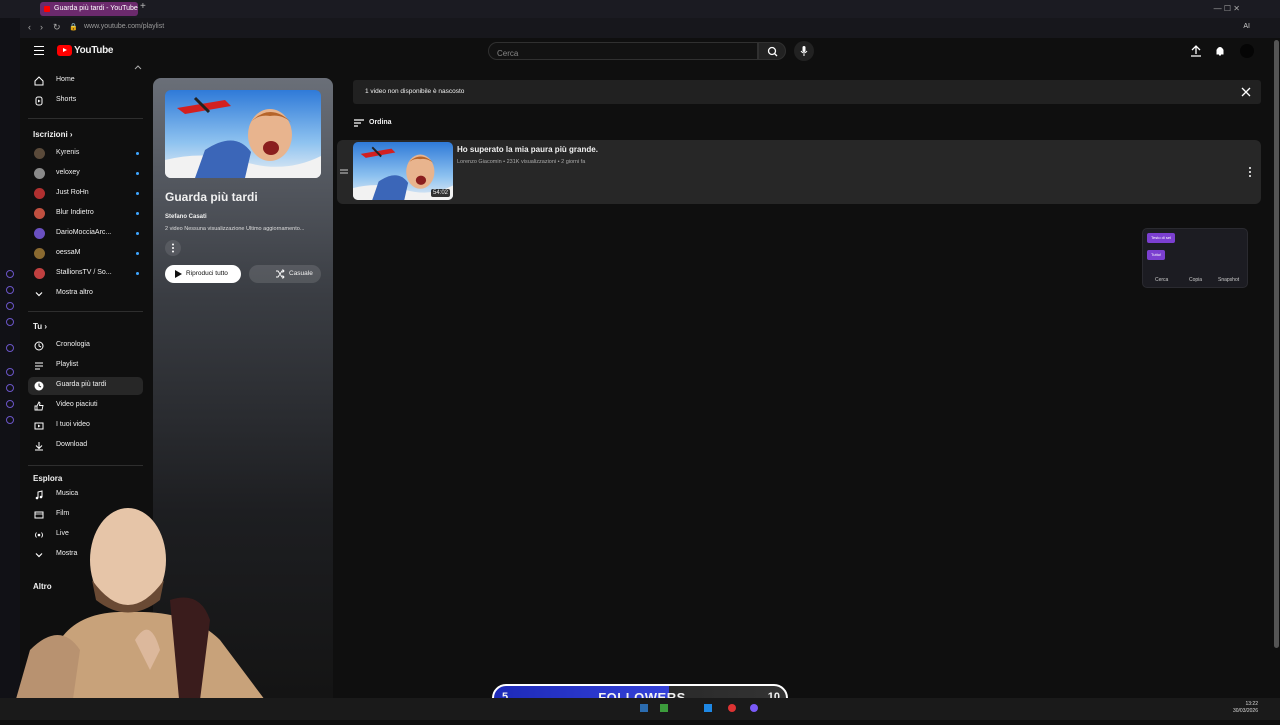  I want to click on extension-chip: Tutto!, so click(1156, 255).